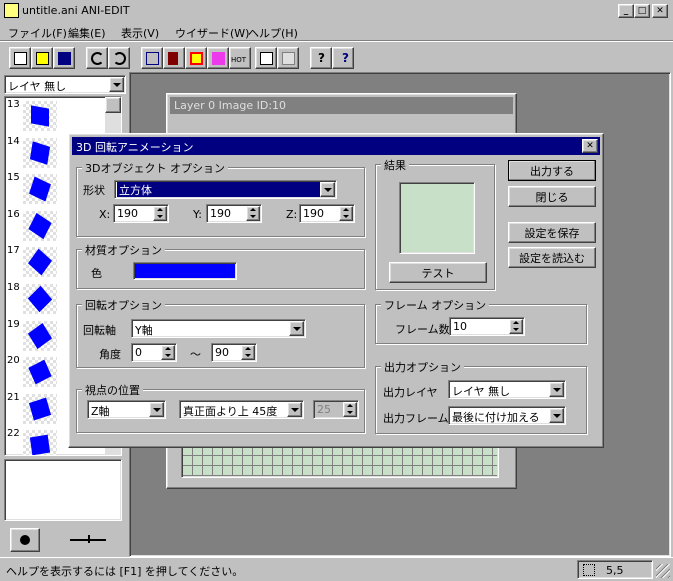  Describe the element at coordinates (112, 390) in the screenshot. I see `view-options-label: 視点の位置` at that location.